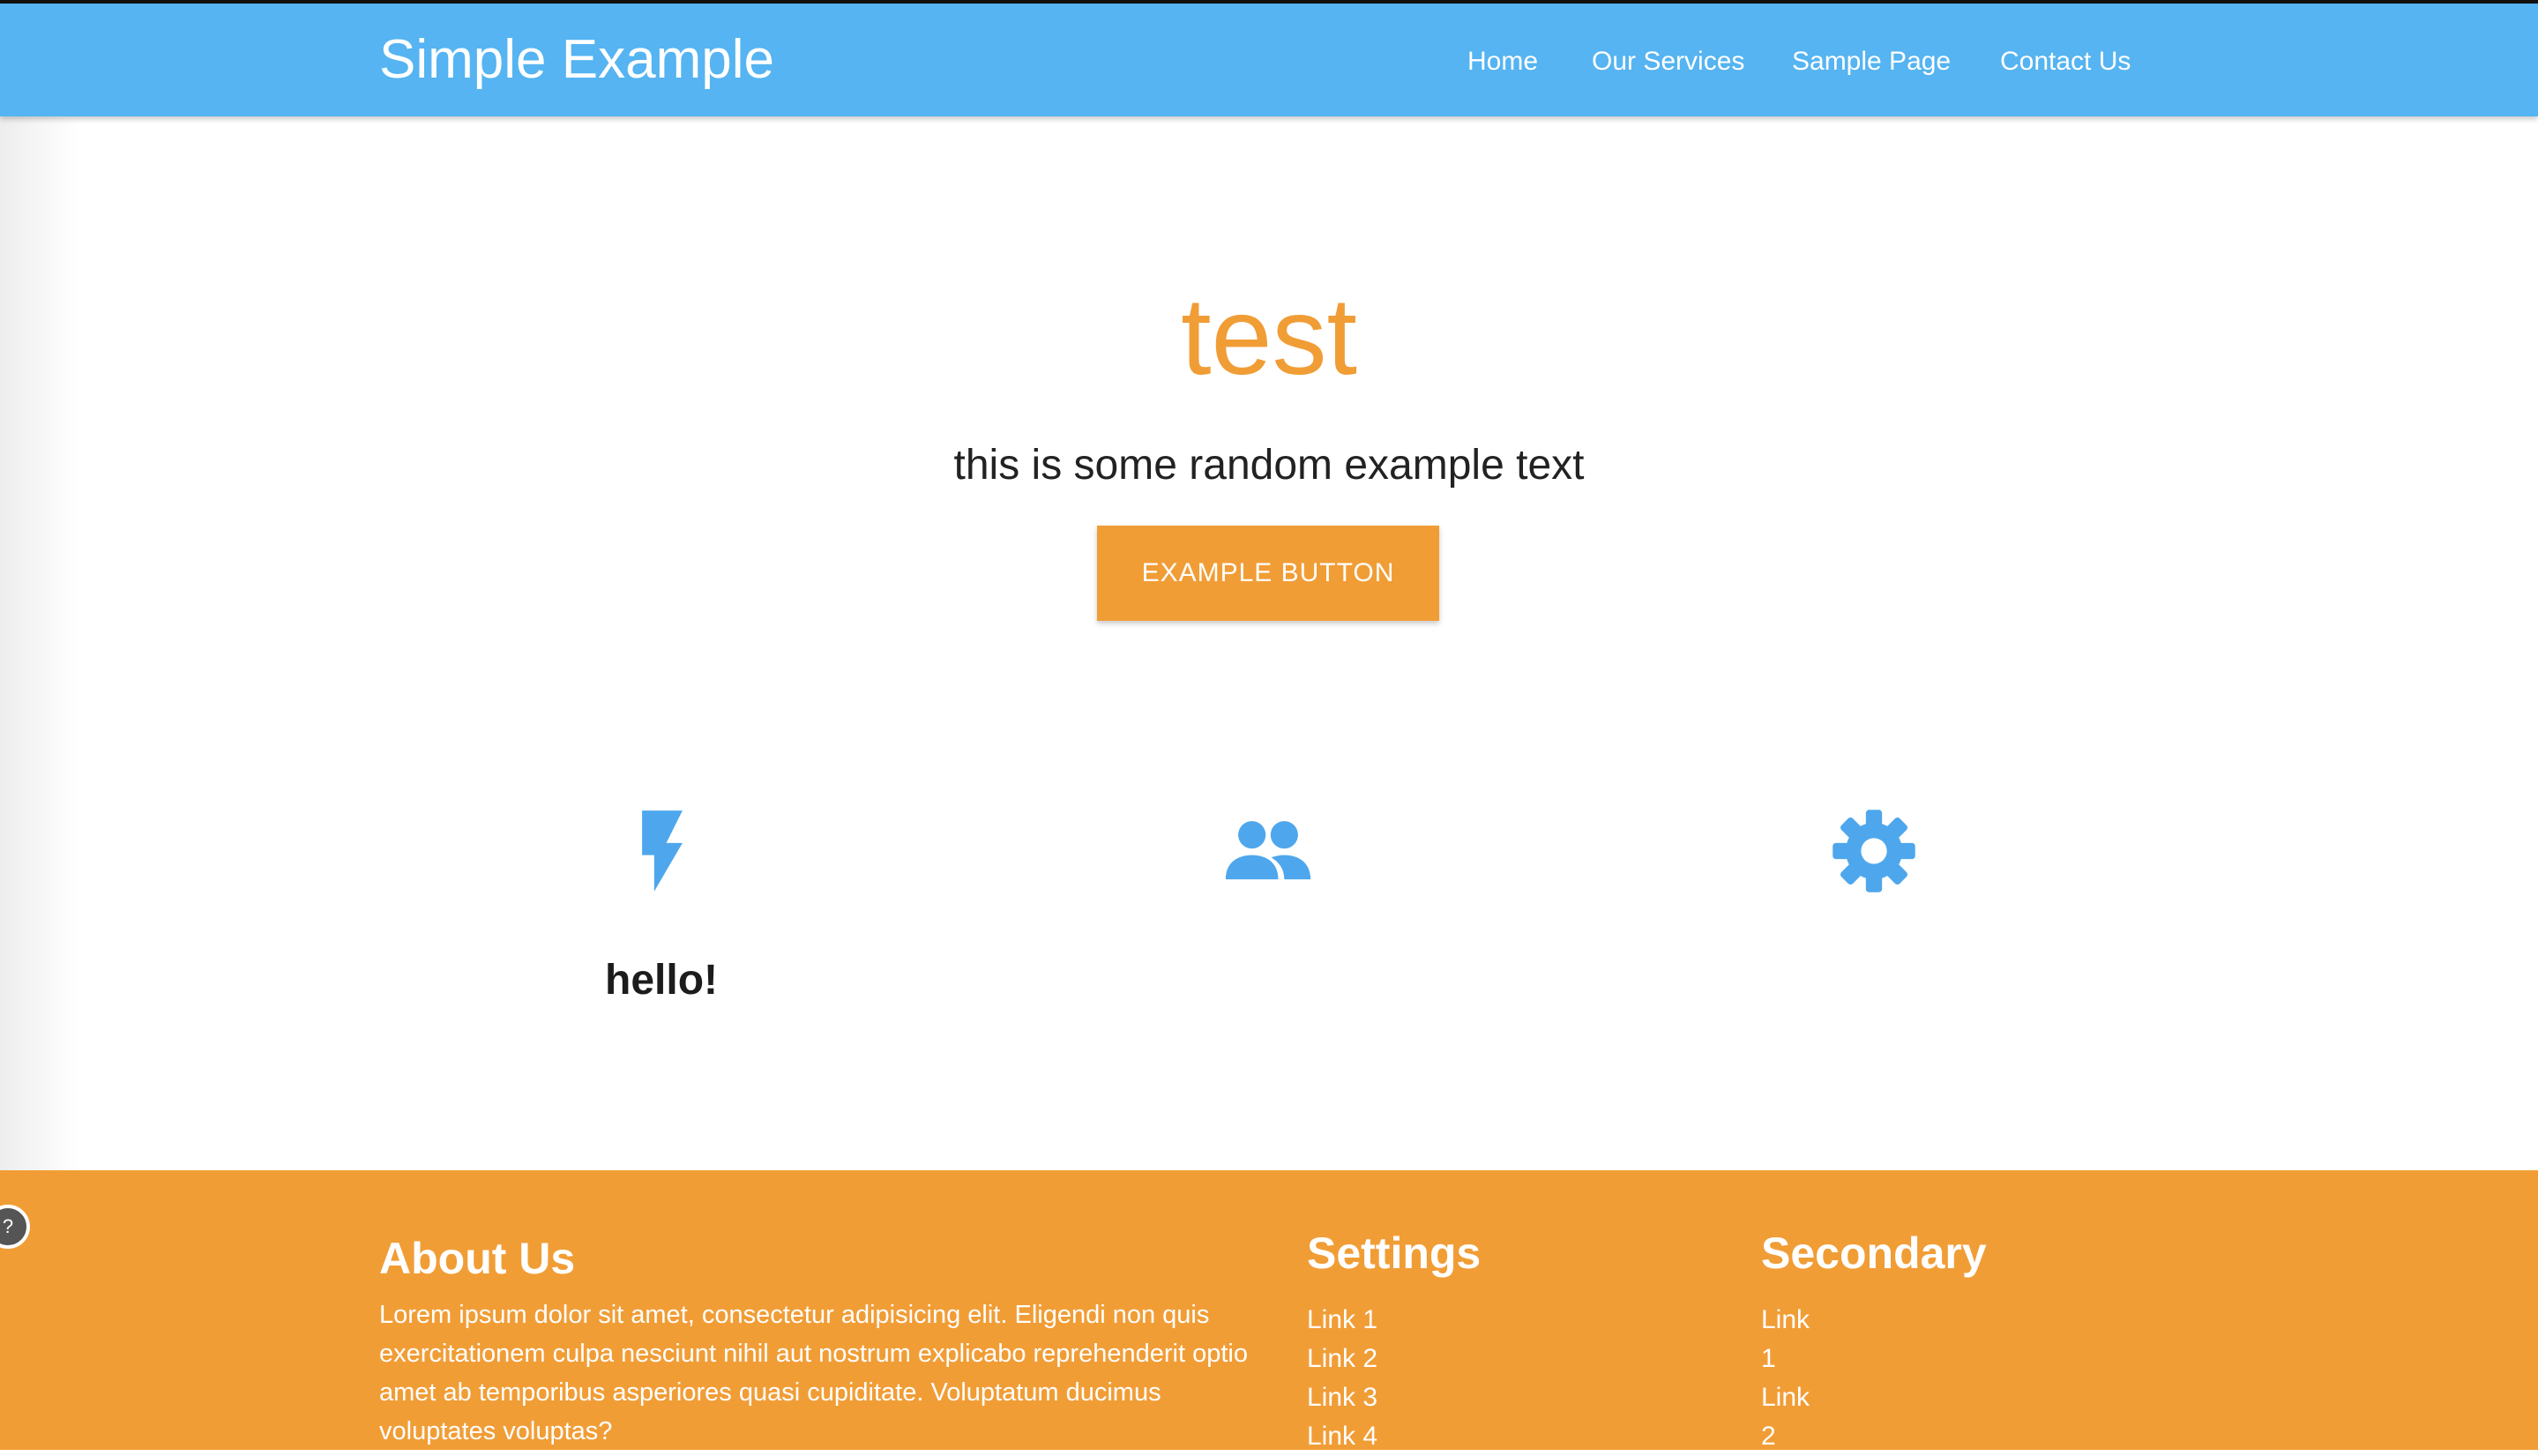 The height and width of the screenshot is (1456, 2538). What do you see at coordinates (1268, 573) in the screenshot?
I see `example-button: EXAMPLE BUTTON` at bounding box center [1268, 573].